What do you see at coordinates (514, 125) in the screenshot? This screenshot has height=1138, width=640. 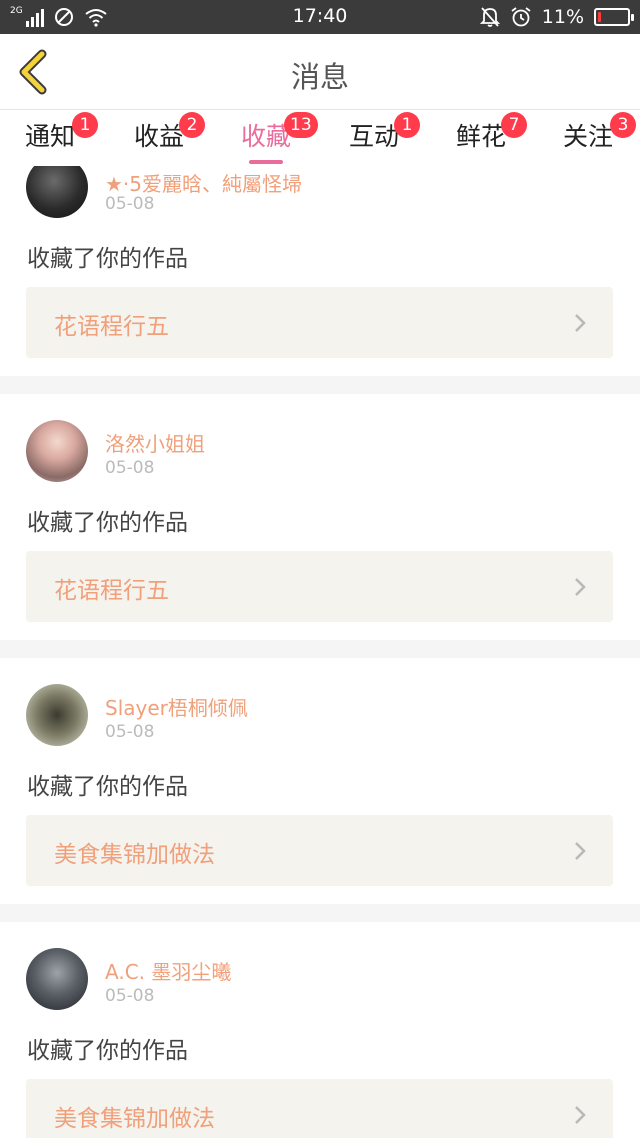 I see `tab-badge: 7` at bounding box center [514, 125].